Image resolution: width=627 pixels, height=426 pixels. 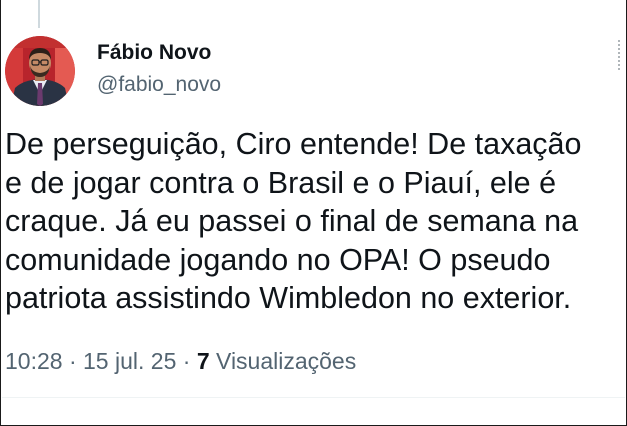 I want to click on tweet-text-line: comunidade jogando no OPA! O pseudo, so click(x=278, y=259).